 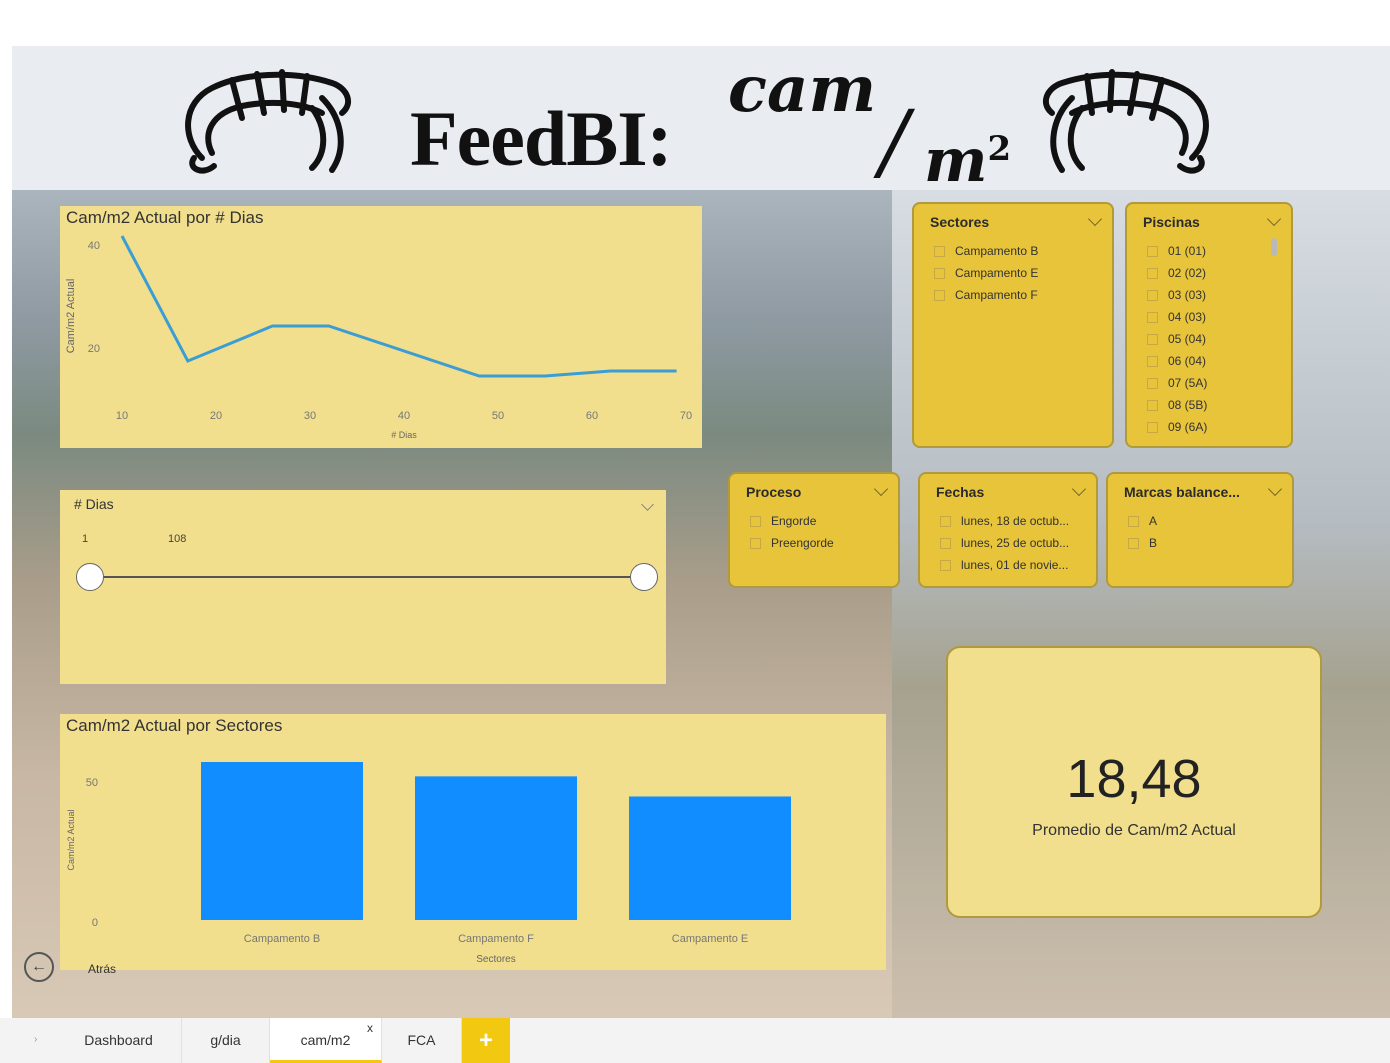 What do you see at coordinates (398, 306) in the screenshot?
I see `line-series` at bounding box center [398, 306].